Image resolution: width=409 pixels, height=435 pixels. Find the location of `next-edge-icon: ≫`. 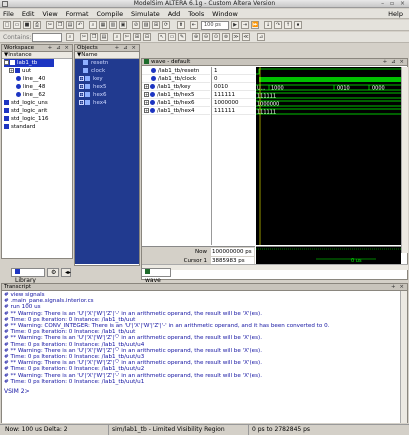

next-edge-icon: ≫ is located at coordinates (236, 37).